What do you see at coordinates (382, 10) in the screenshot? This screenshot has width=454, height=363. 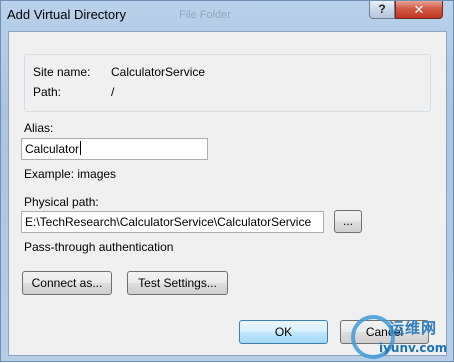 I see `help-button: ?` at bounding box center [382, 10].